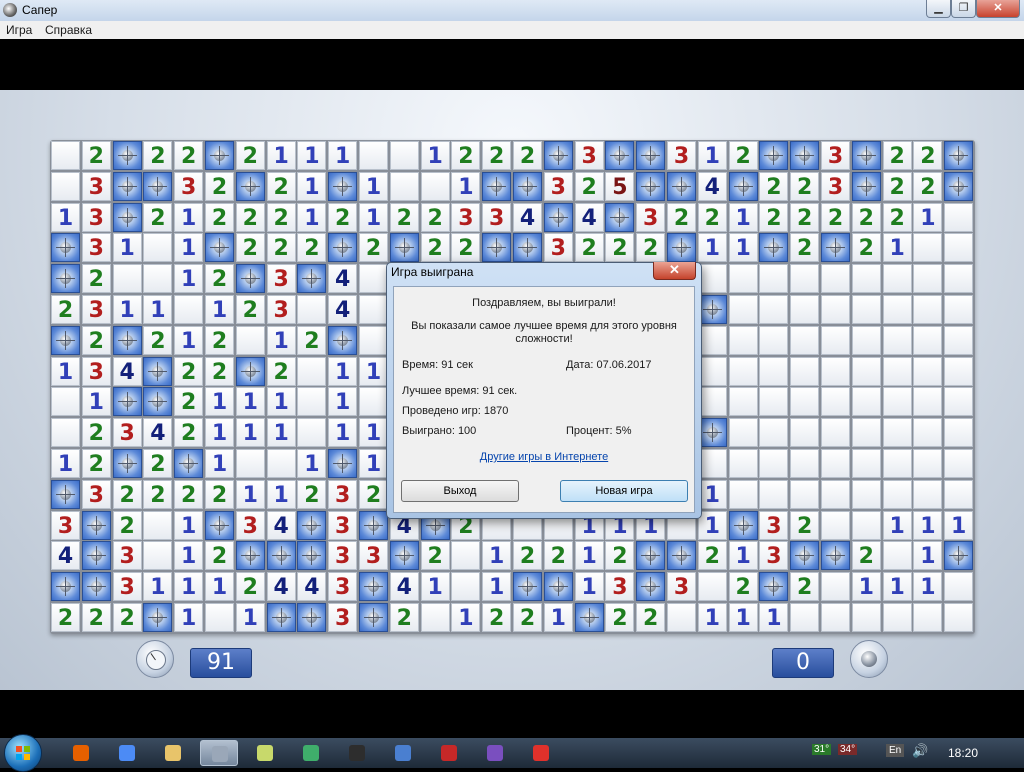  What do you see at coordinates (512, 10) in the screenshot?
I see `window-titlebar: Сапер ▁ ❐ ✕` at bounding box center [512, 10].